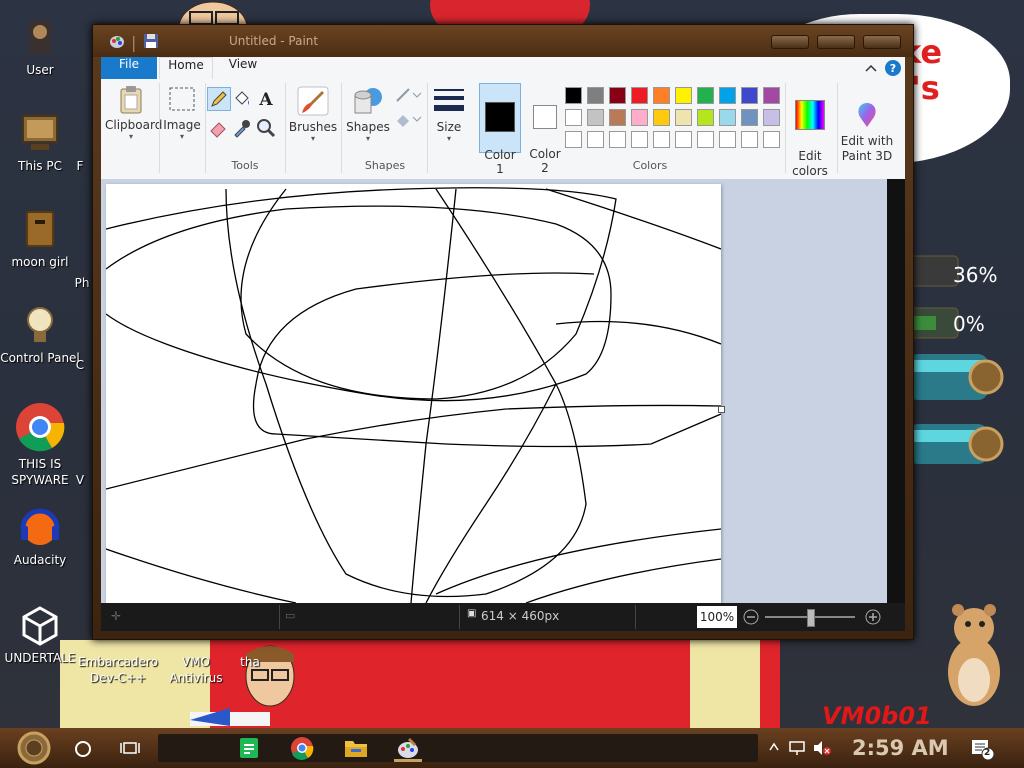 The width and height of the screenshot is (1024, 768). I want to click on color2-button: Color 2, so click(545, 129).